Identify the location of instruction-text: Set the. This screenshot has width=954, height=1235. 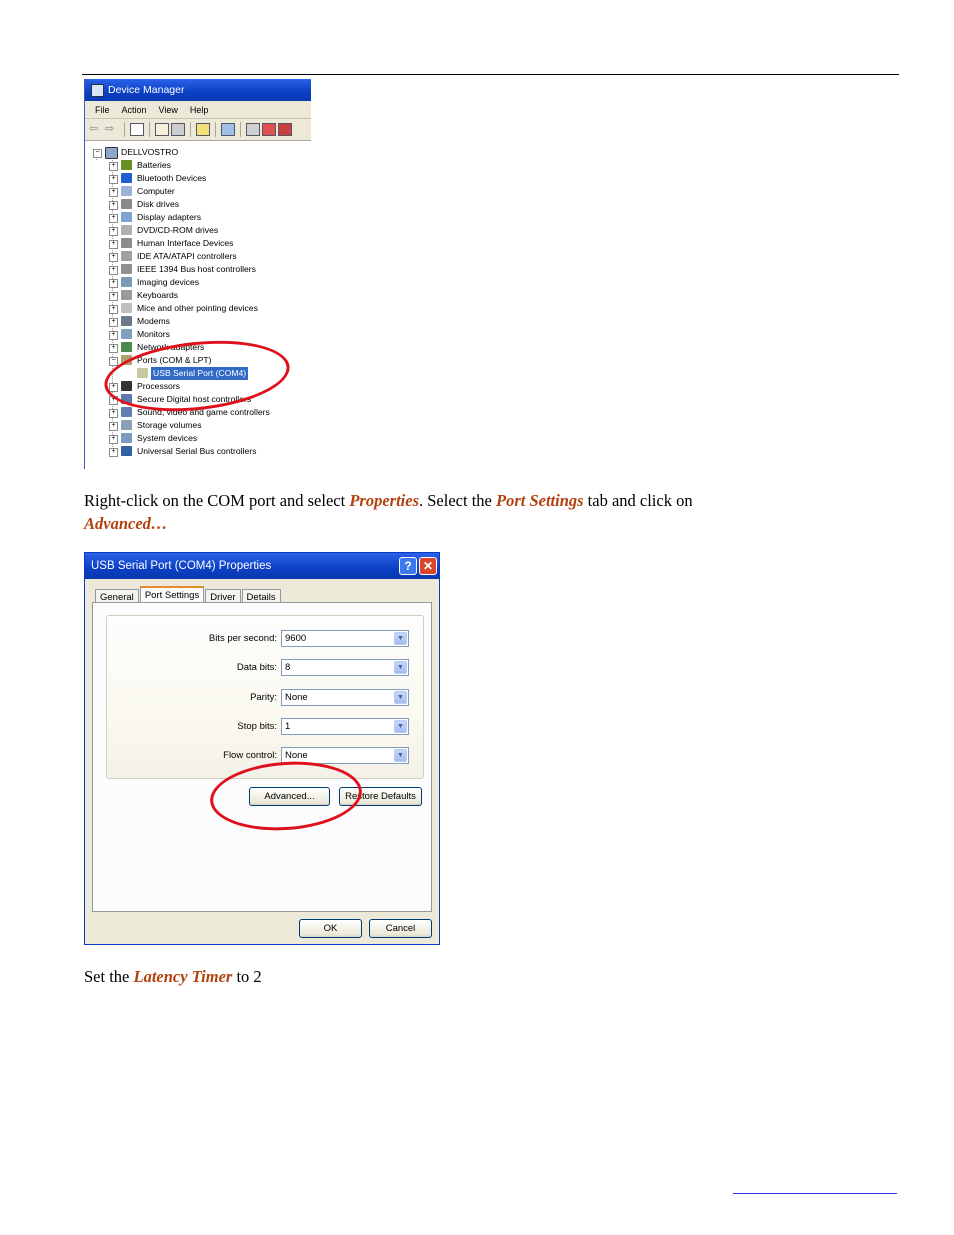
(109, 976).